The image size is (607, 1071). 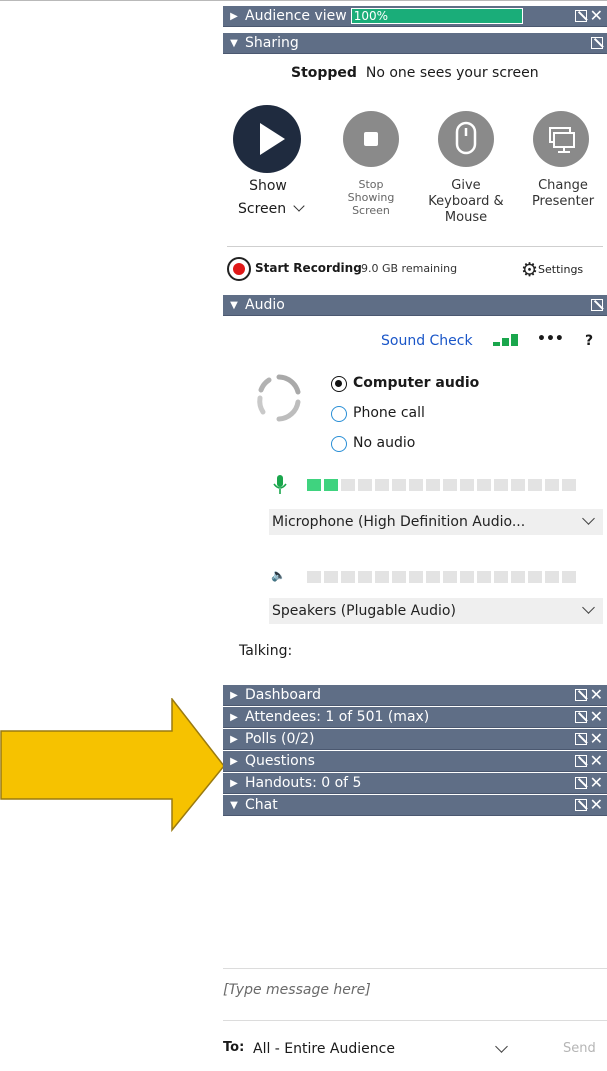 I want to click on stop-showing-label: Stop Showing Screen, so click(x=371, y=197).